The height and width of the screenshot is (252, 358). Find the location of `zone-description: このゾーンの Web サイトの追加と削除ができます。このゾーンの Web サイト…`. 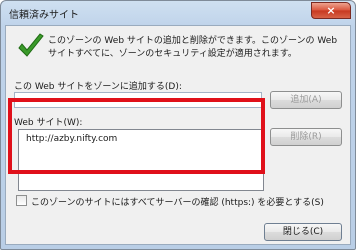

zone-description: このゾーンの Web サイトの追加と削除ができます。このゾーンの Web サイト… is located at coordinates (193, 47).